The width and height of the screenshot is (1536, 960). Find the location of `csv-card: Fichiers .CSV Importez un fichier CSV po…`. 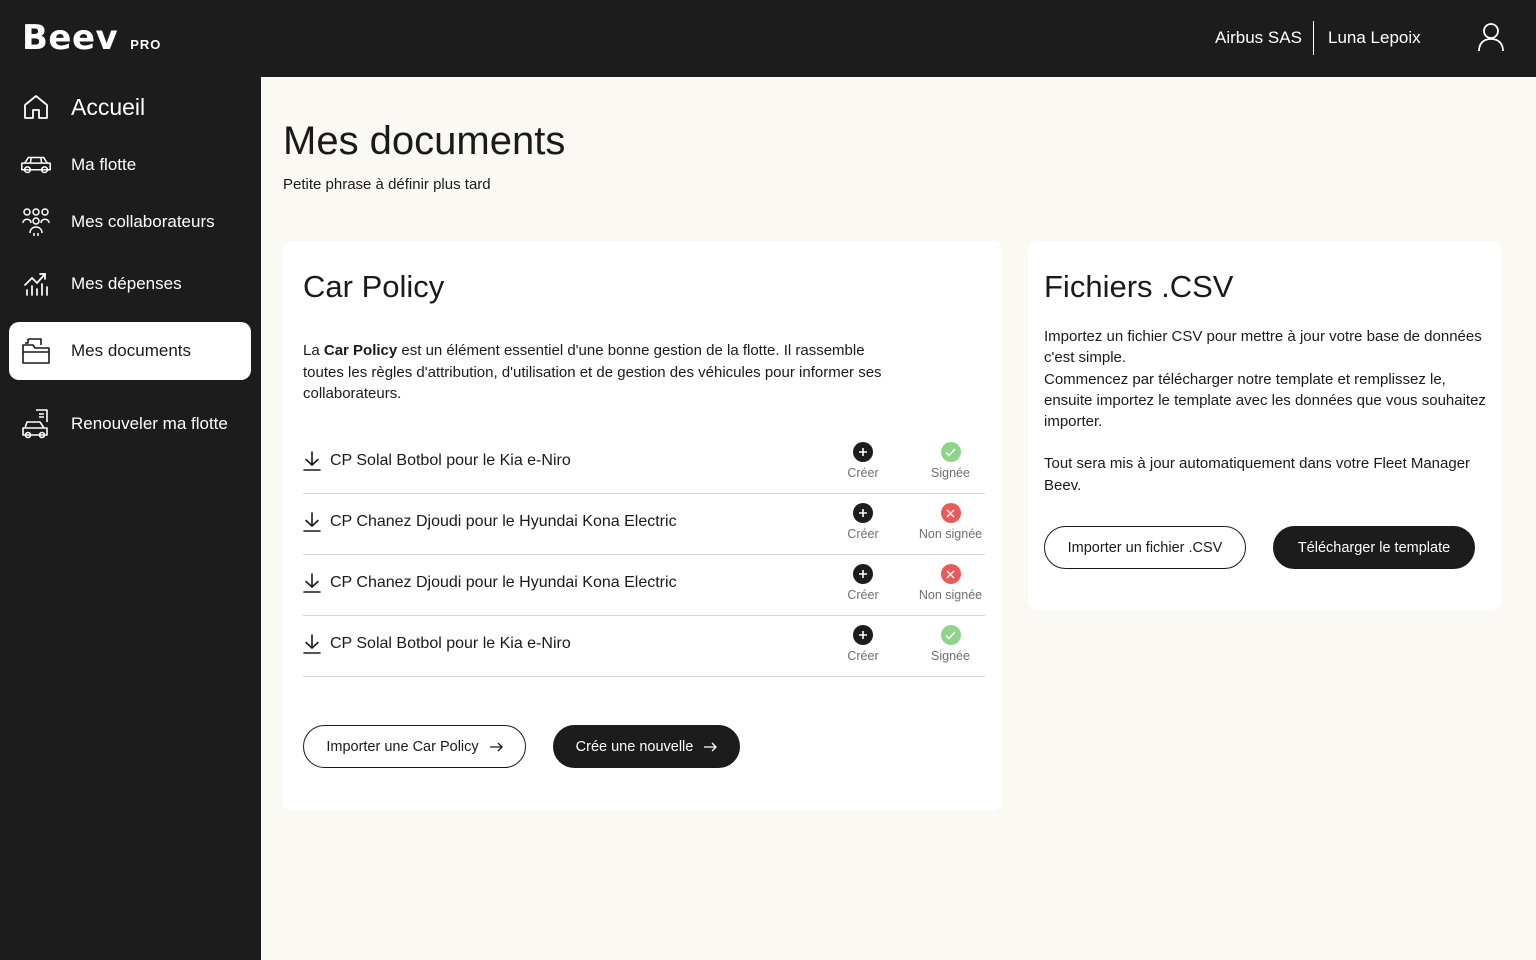

csv-card: Fichiers .CSV Importez un fichier CSV po… is located at coordinates (1265, 425).